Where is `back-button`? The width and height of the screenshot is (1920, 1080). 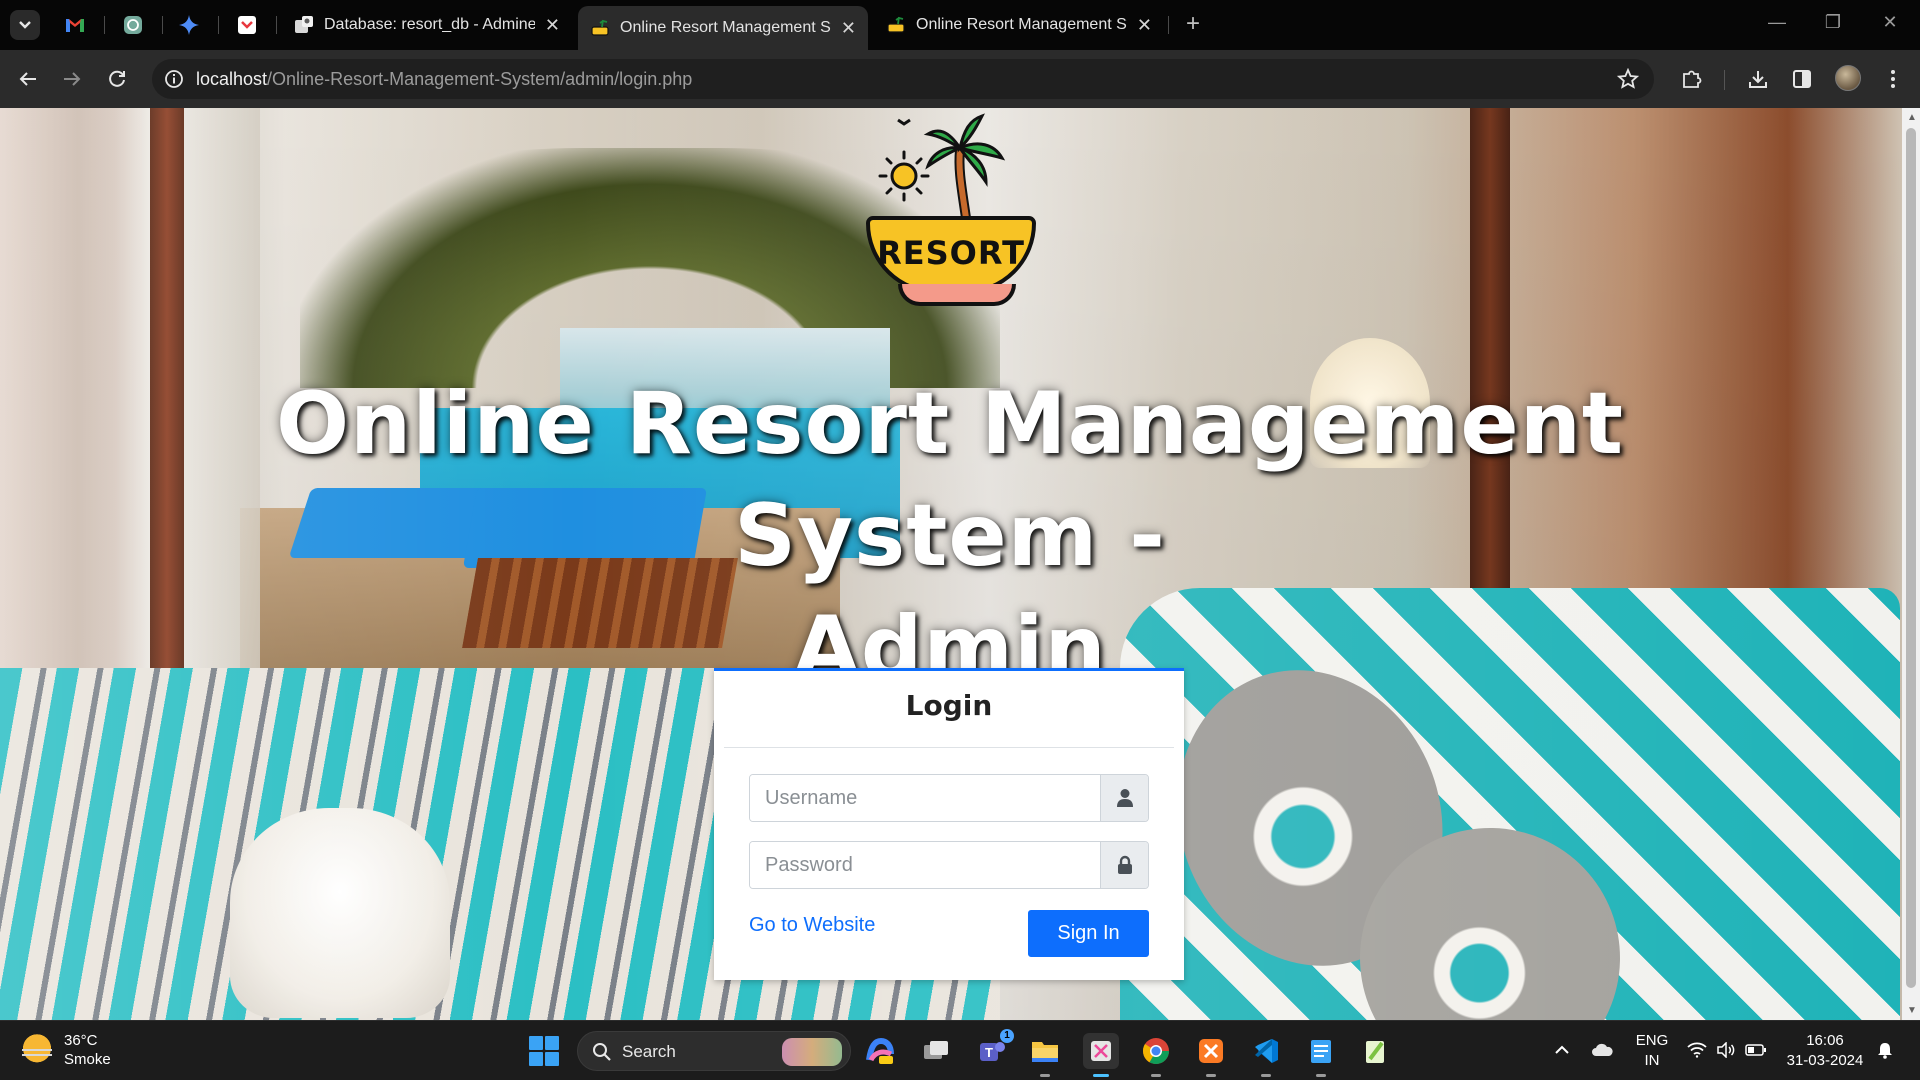 back-button is located at coordinates (28, 79).